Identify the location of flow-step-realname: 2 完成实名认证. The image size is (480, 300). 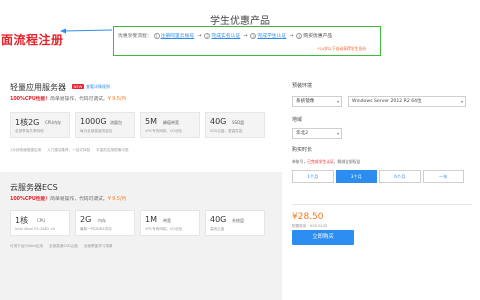
(222, 35).